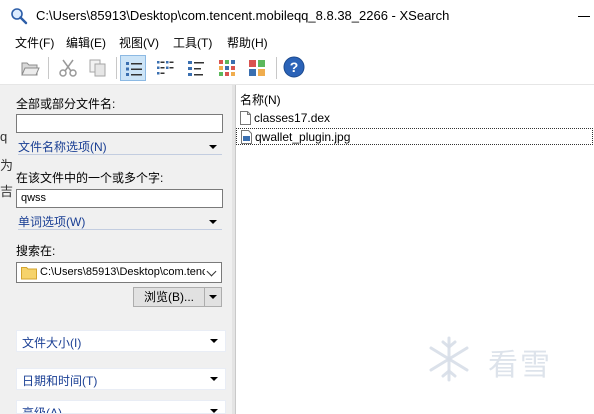  I want to click on result-file-name: classes17.dex, so click(292, 118).